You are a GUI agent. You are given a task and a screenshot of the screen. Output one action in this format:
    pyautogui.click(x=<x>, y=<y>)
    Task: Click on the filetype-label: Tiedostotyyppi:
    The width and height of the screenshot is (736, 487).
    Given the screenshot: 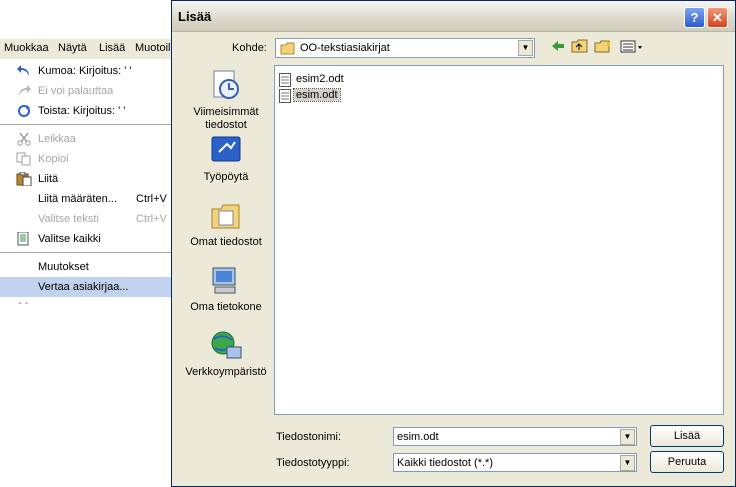 What is the action you would take?
    pyautogui.click(x=313, y=463)
    